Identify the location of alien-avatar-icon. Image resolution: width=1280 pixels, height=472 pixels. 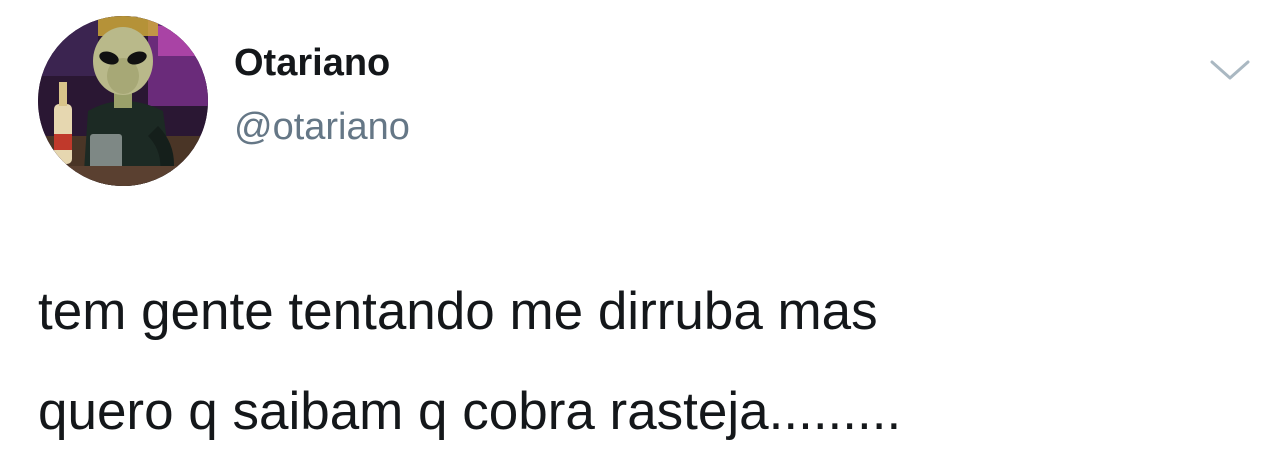
(123, 101).